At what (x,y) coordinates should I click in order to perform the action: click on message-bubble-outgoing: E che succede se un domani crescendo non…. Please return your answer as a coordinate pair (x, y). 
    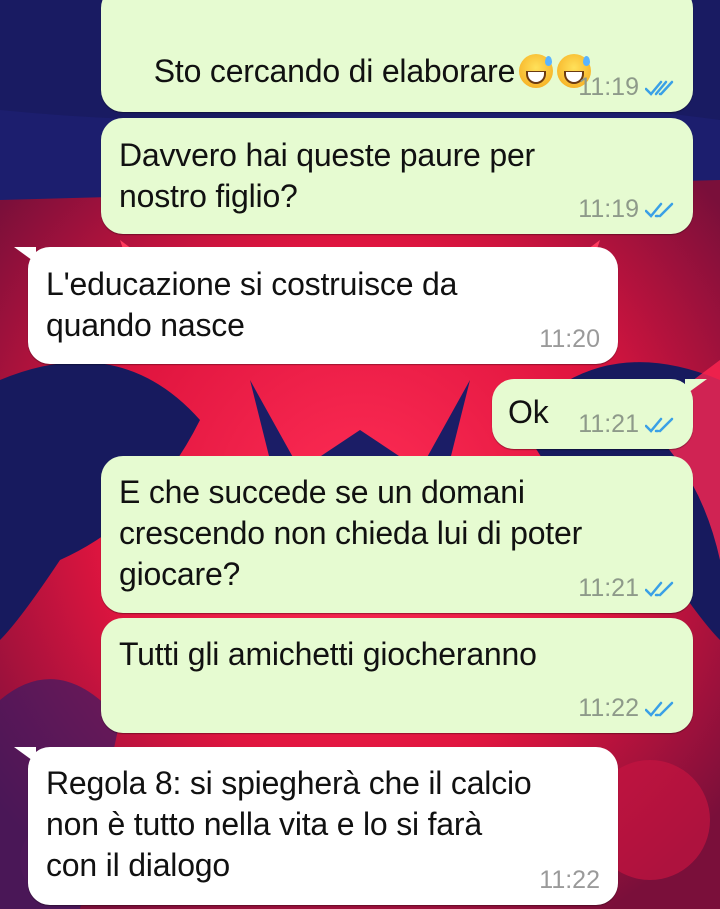
    Looking at the image, I should click on (397, 534).